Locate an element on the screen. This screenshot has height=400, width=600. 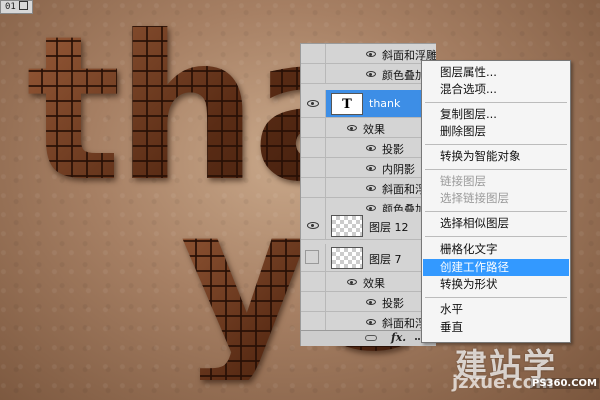
effect-label: 颜色叠加 is located at coordinates (404, 75).